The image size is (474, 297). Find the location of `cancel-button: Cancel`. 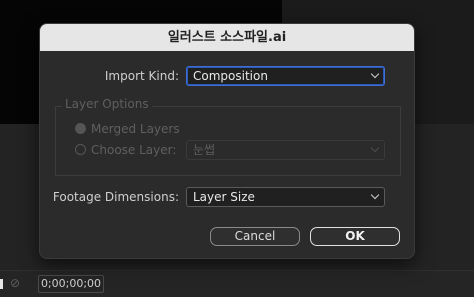

cancel-button: Cancel is located at coordinates (255, 236).